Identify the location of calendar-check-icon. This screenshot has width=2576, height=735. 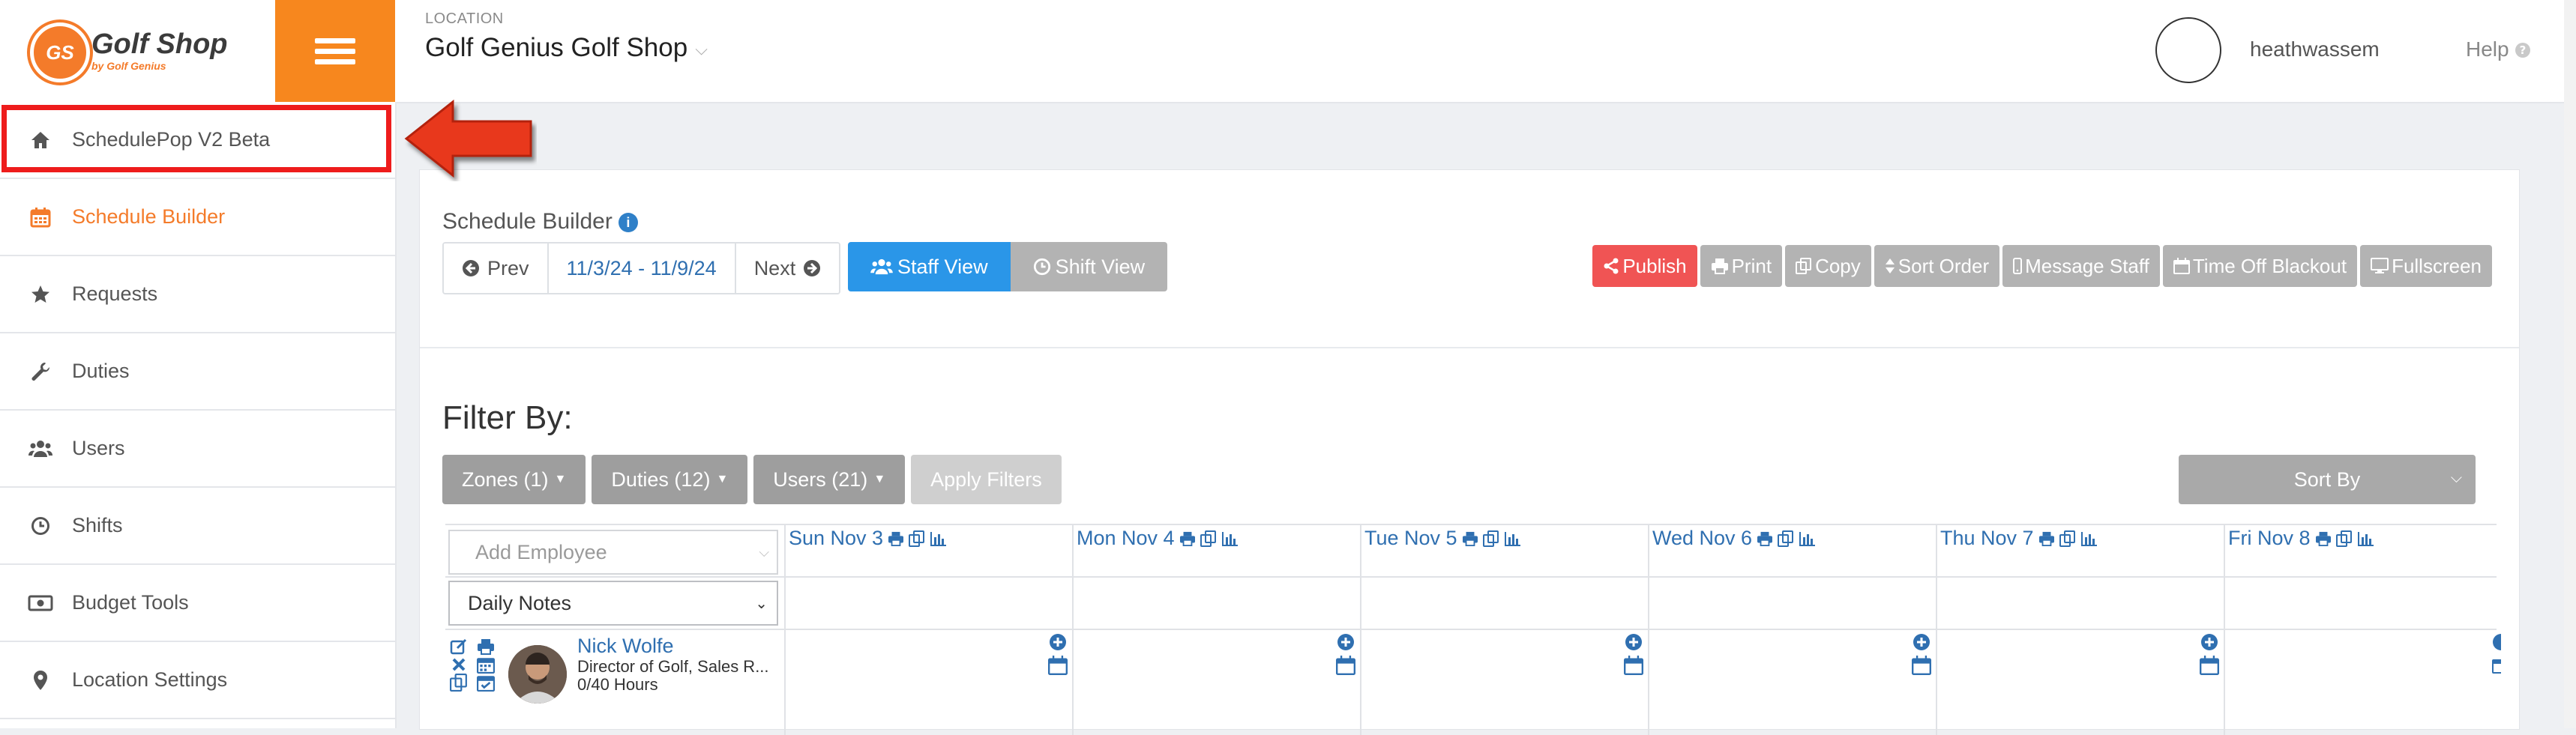
(486, 683).